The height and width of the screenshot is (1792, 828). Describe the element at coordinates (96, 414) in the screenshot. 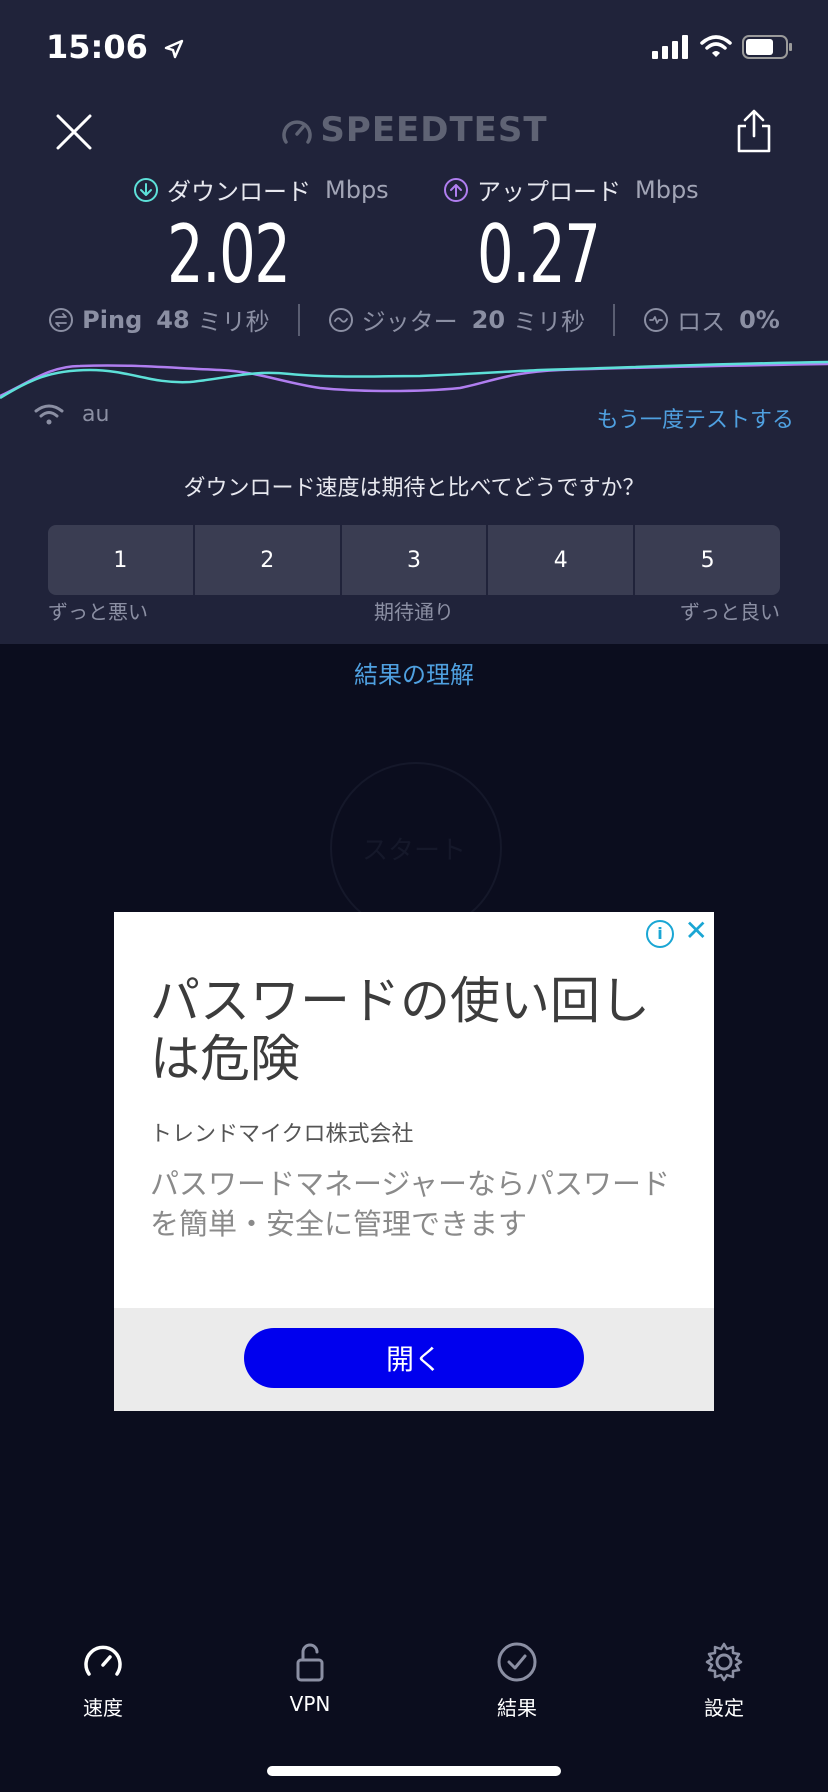

I see `network-name: au` at that location.